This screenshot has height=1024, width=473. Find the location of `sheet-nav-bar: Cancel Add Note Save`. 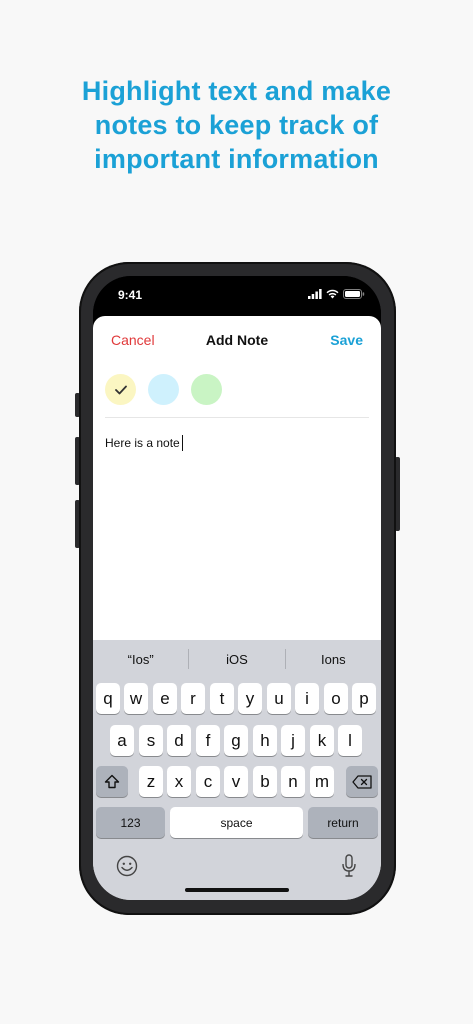

sheet-nav-bar: Cancel Add Note Save is located at coordinates (237, 340).